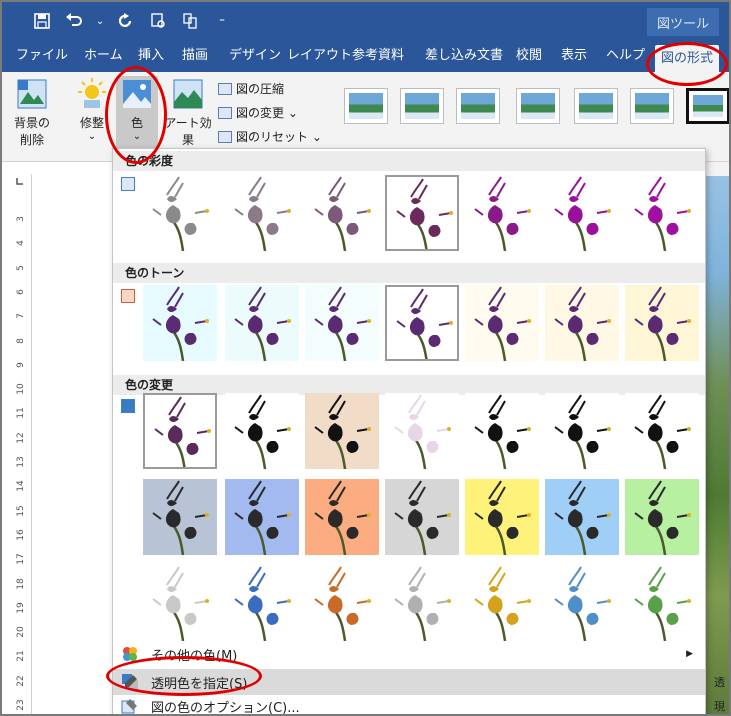 The height and width of the screenshot is (716, 731). Describe the element at coordinates (574, 56) in the screenshot. I see `tab-view: 表示` at that location.